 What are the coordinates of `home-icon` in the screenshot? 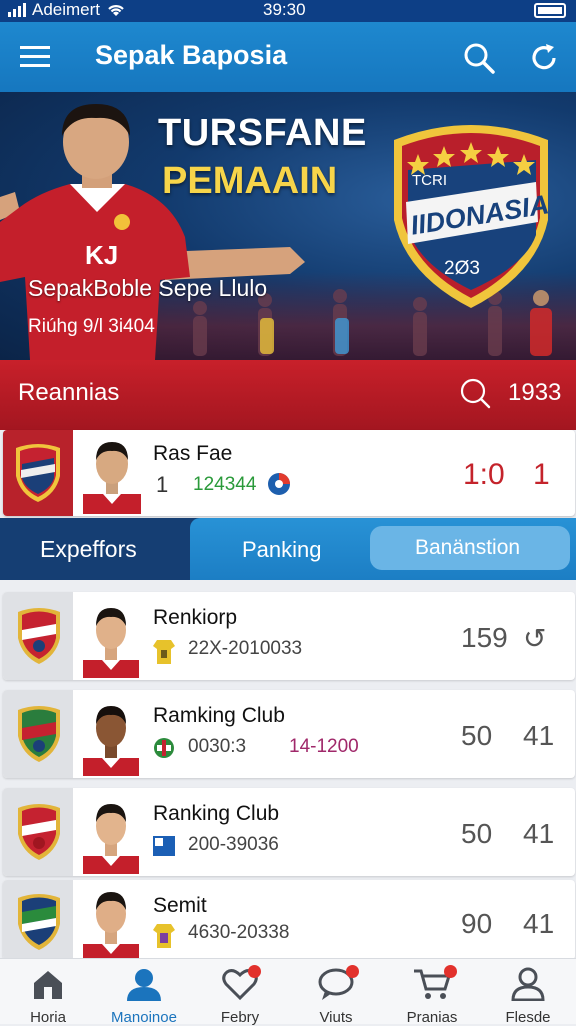 It's located at (48, 985).